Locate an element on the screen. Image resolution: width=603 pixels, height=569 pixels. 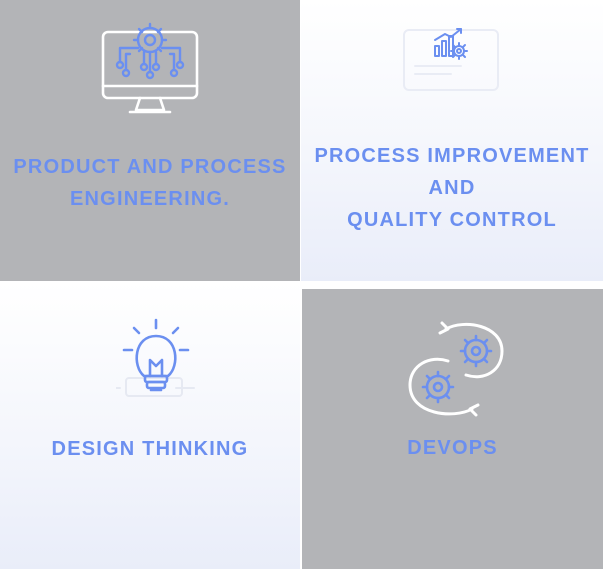
lightbulb-icon is located at coordinates (155, 357).